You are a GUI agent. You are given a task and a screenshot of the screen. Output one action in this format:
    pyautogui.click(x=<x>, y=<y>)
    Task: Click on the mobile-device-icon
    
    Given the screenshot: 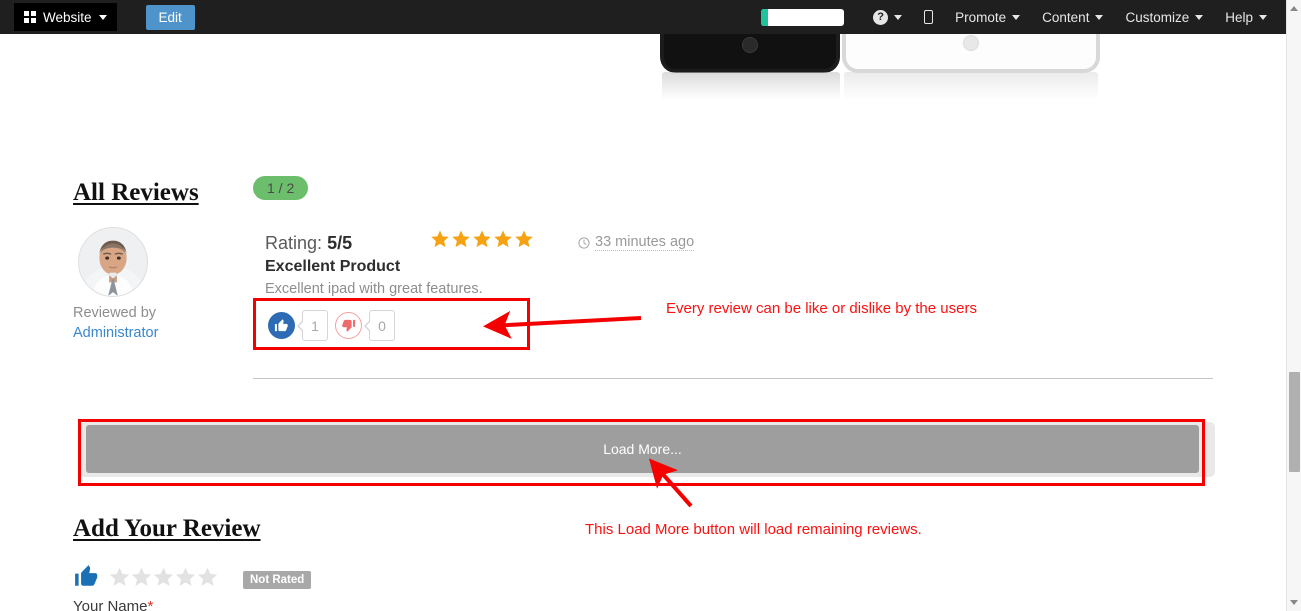 What is the action you would take?
    pyautogui.click(x=929, y=17)
    